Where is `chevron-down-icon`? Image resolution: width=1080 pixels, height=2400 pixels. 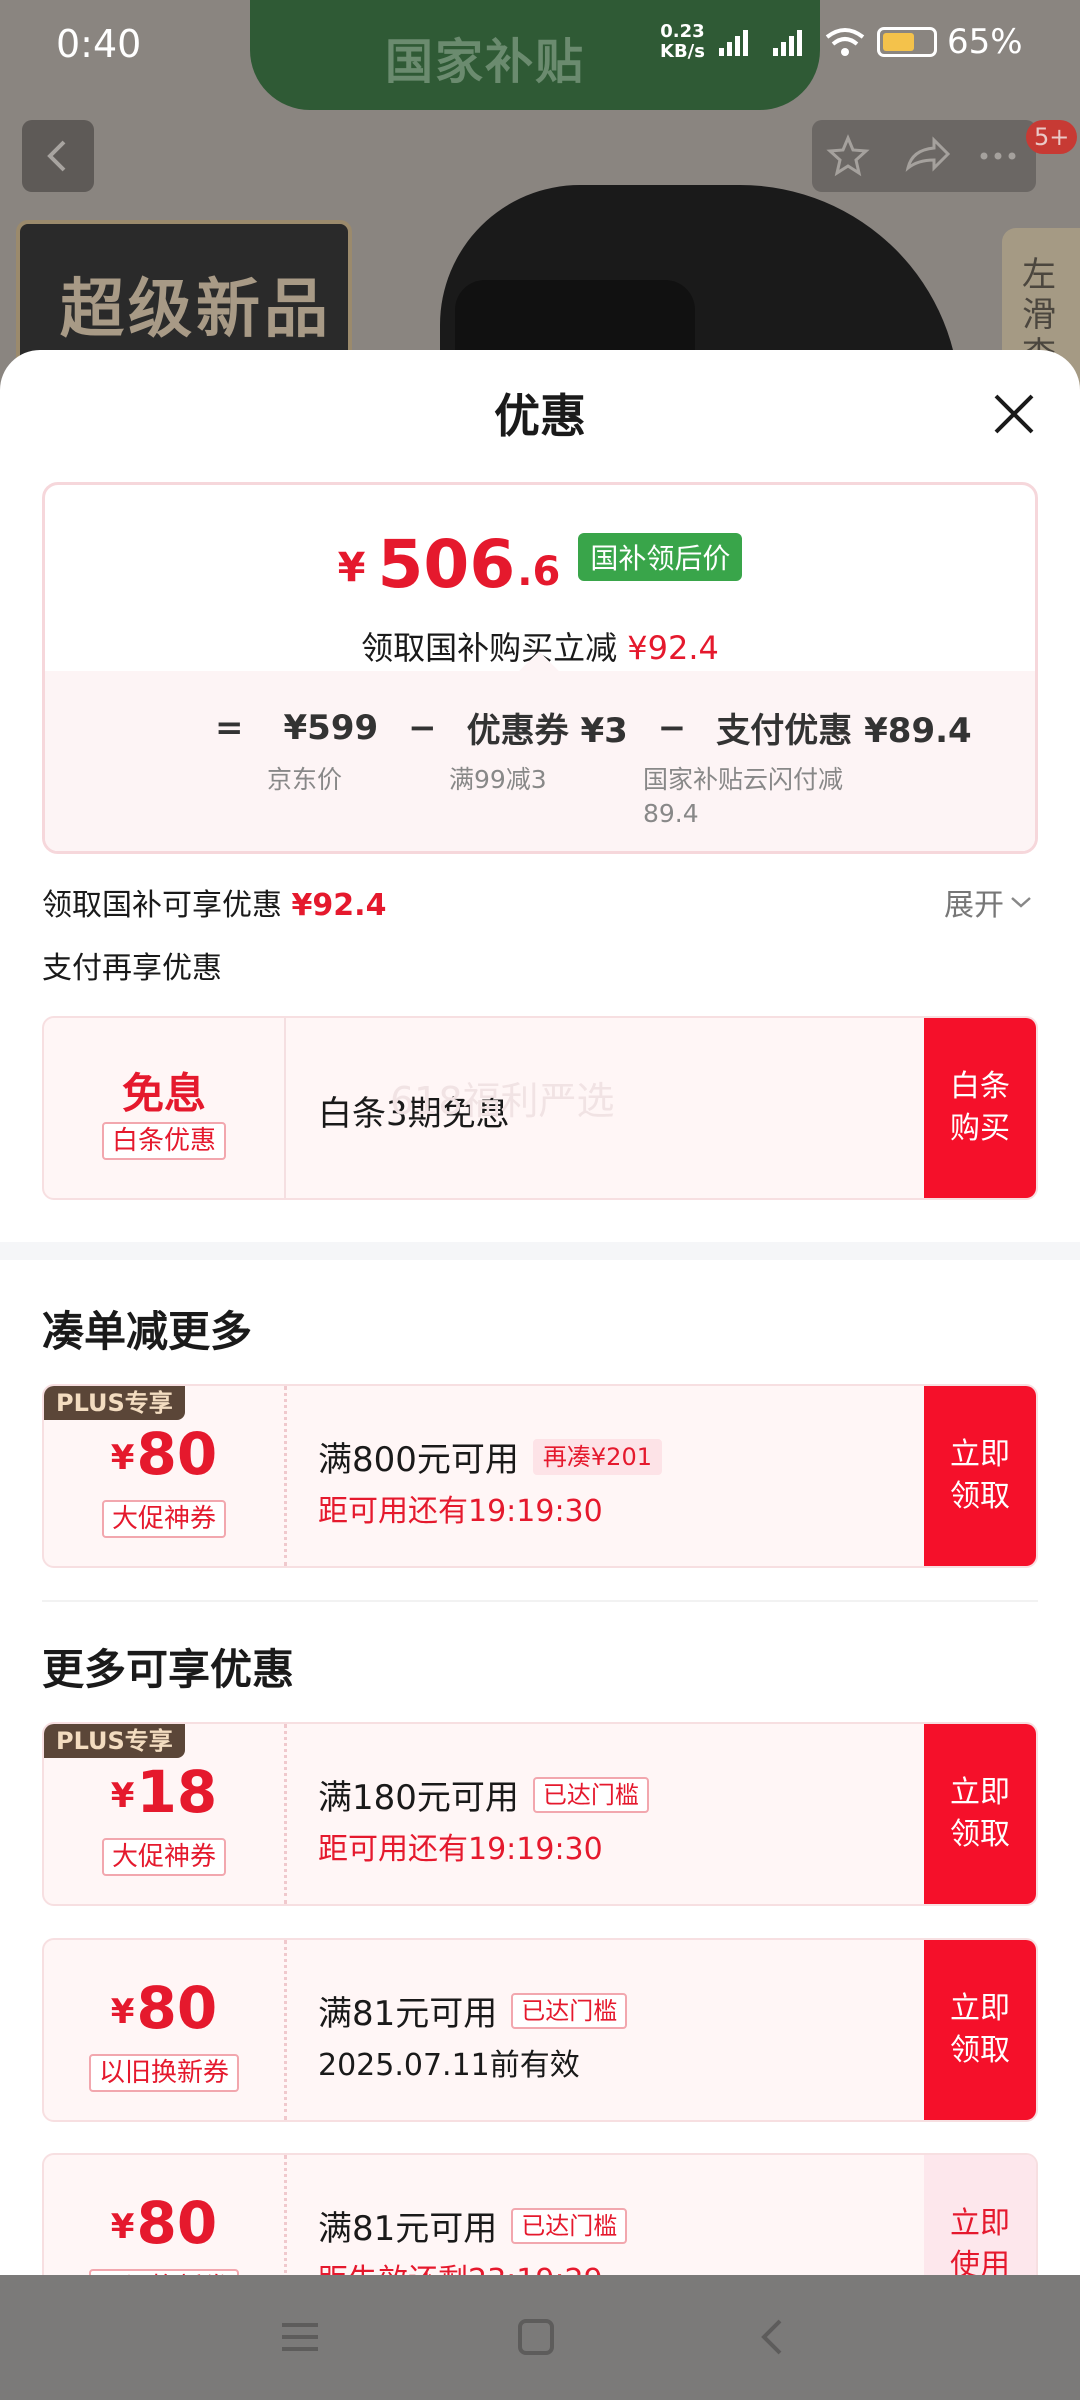 chevron-down-icon is located at coordinates (1021, 902).